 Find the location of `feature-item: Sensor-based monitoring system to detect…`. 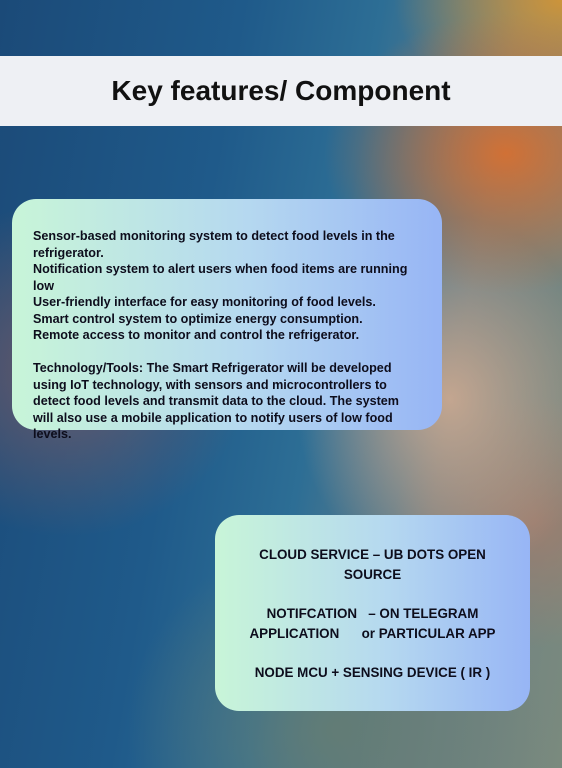

feature-item: Sensor-based monitoring system to detect… is located at coordinates (214, 244).